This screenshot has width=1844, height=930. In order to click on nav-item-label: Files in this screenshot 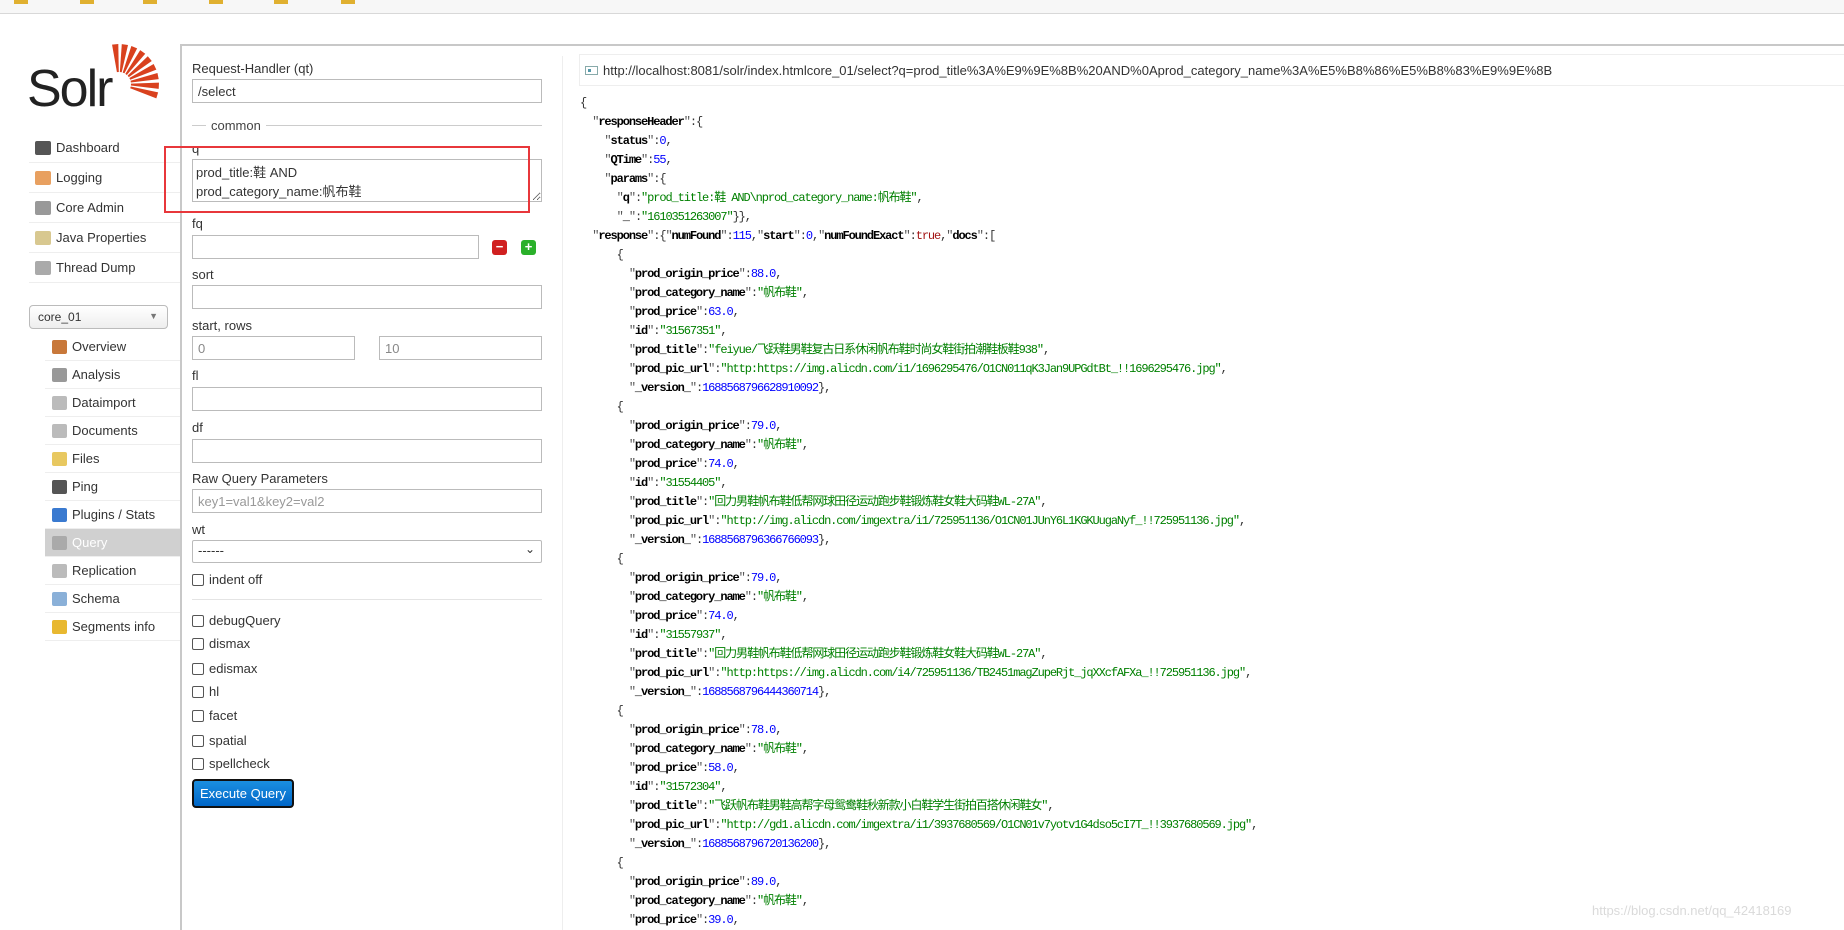, I will do `click(86, 458)`.